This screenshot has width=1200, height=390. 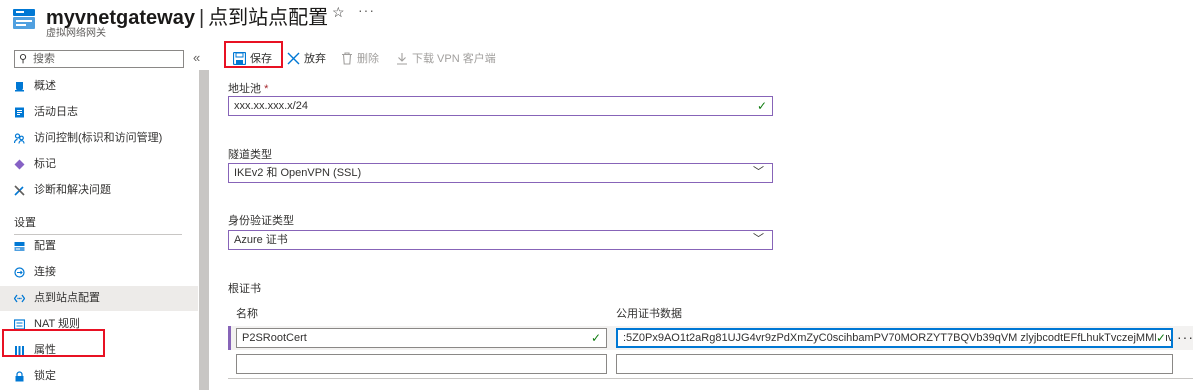 What do you see at coordinates (72, 190) in the screenshot?
I see `sidebar-item-label: 诊断和解决问题` at bounding box center [72, 190].